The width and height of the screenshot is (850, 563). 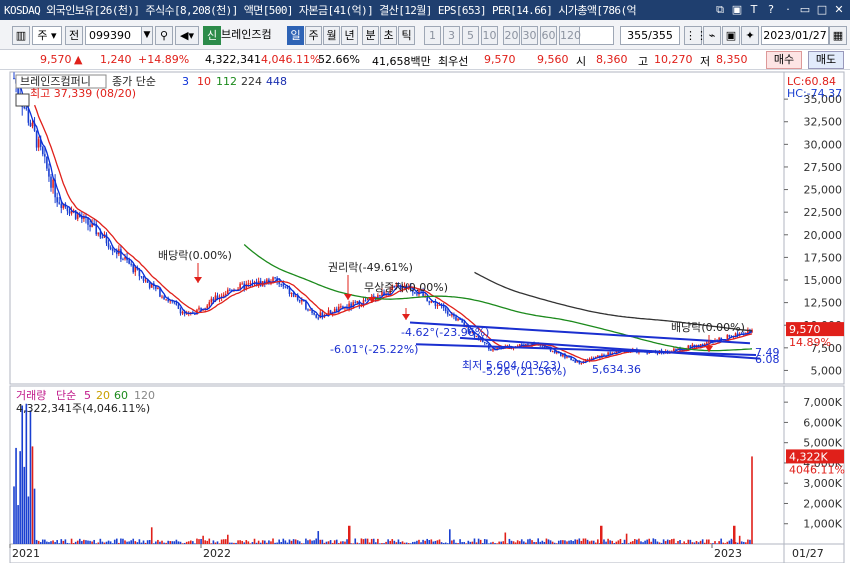 I want to click on interval-button: 20, so click(x=511, y=35).